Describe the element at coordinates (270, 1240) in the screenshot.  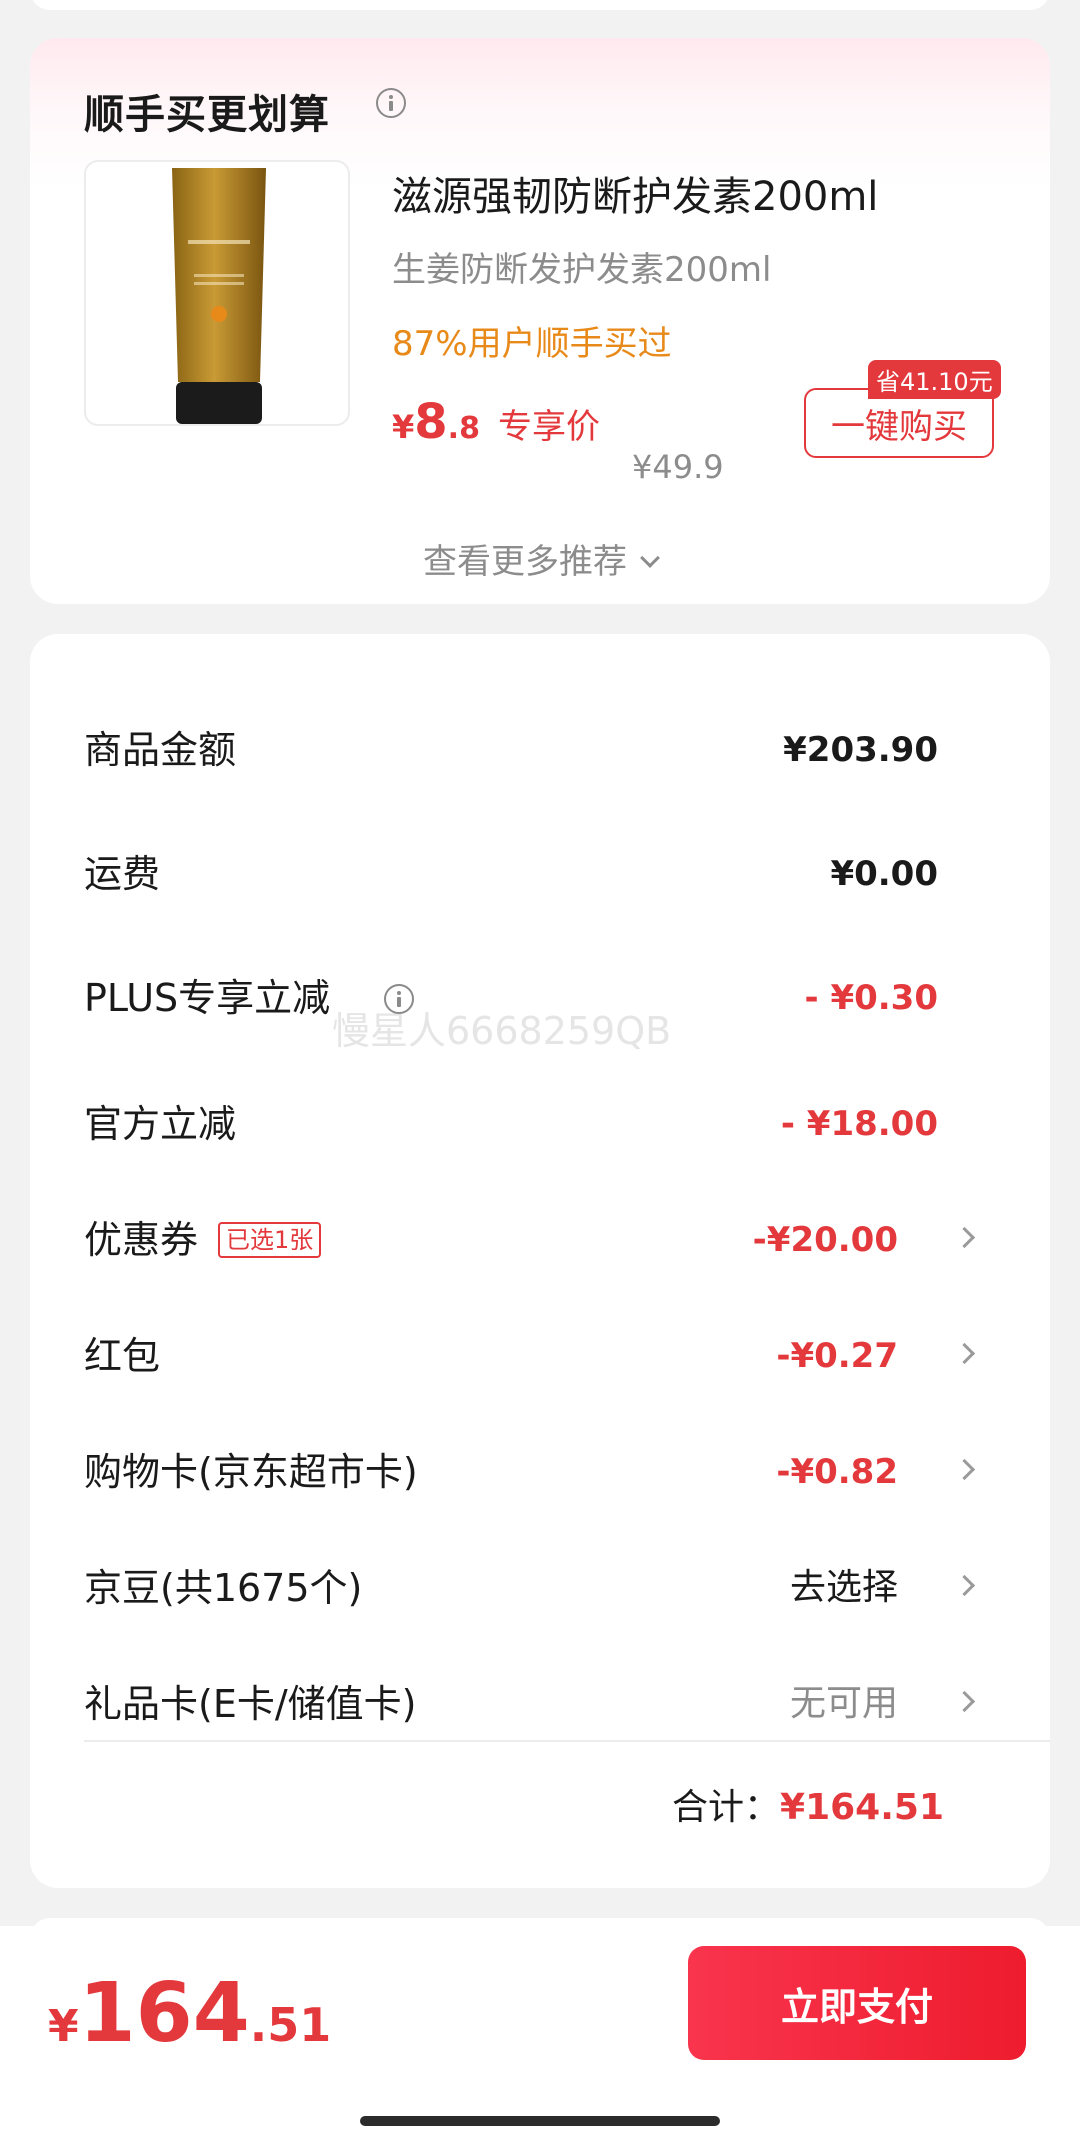
I see `coupon-selected-tag: 已选1张` at that location.